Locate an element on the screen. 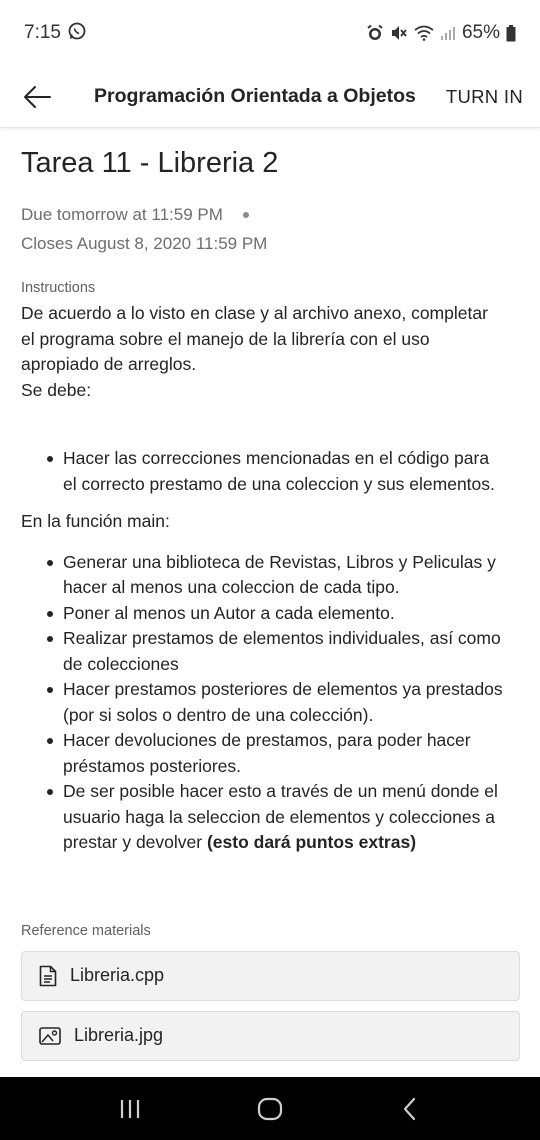 This screenshot has height=1140, width=540. status-left: 7:15 is located at coordinates (55, 33).